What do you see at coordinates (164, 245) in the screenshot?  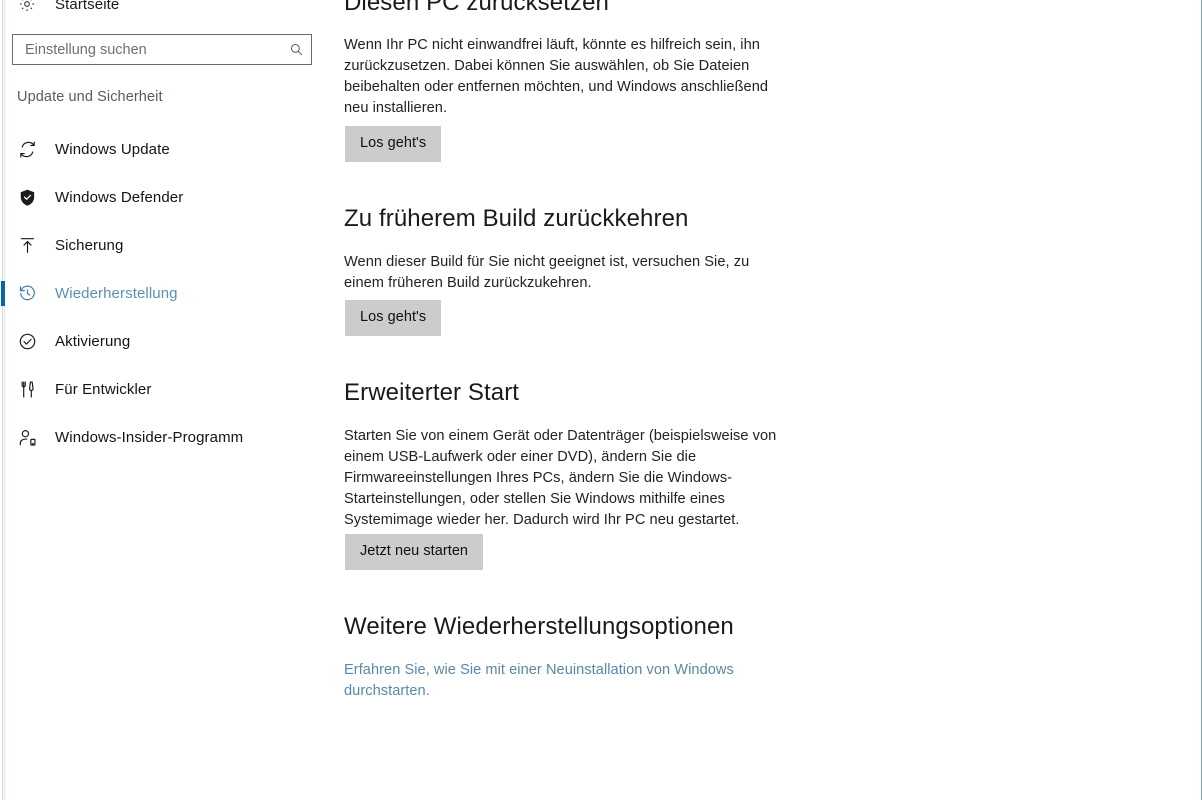 I see `sidebar-item-sicherung: Sicherung` at bounding box center [164, 245].